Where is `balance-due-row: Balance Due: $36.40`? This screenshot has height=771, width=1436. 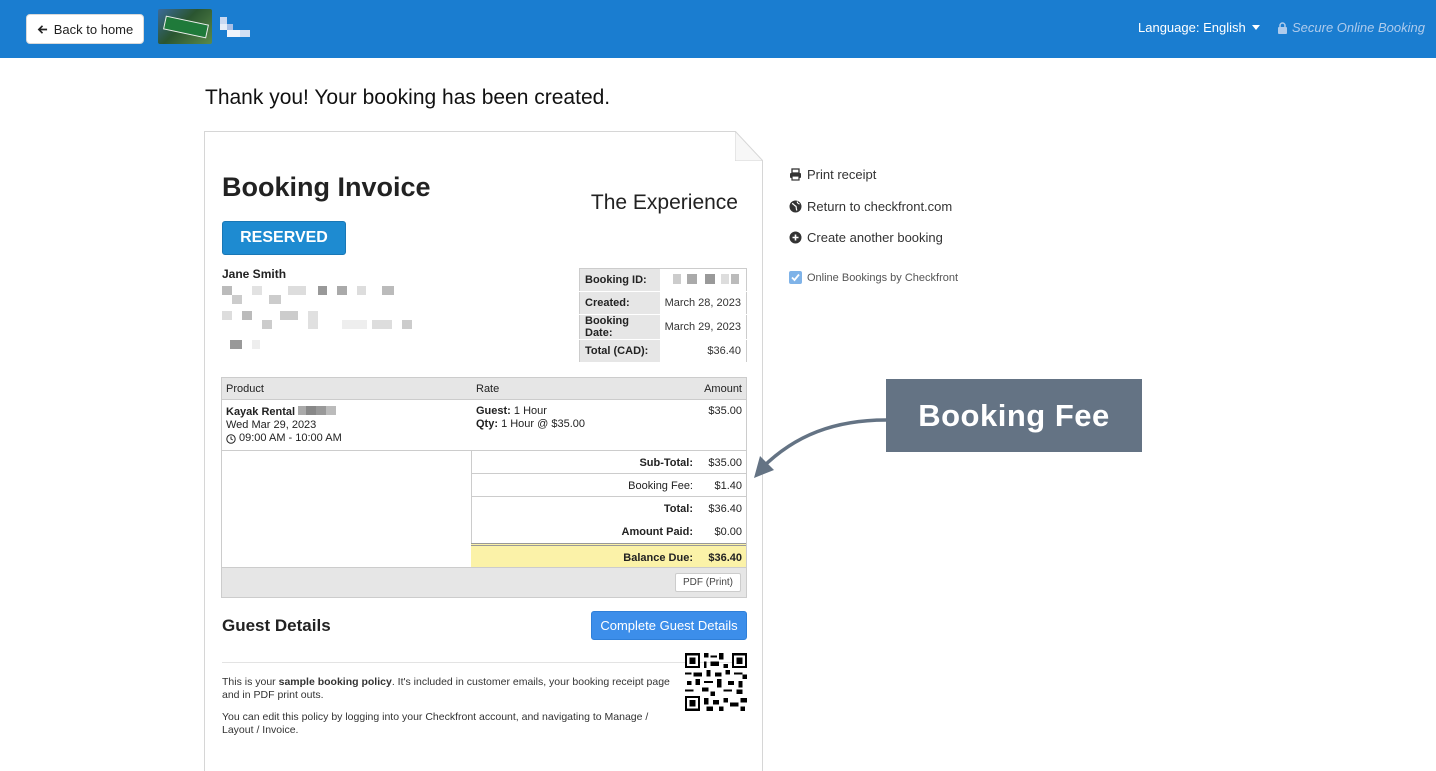
balance-due-row: Balance Due: $36.40 is located at coordinates (608, 555).